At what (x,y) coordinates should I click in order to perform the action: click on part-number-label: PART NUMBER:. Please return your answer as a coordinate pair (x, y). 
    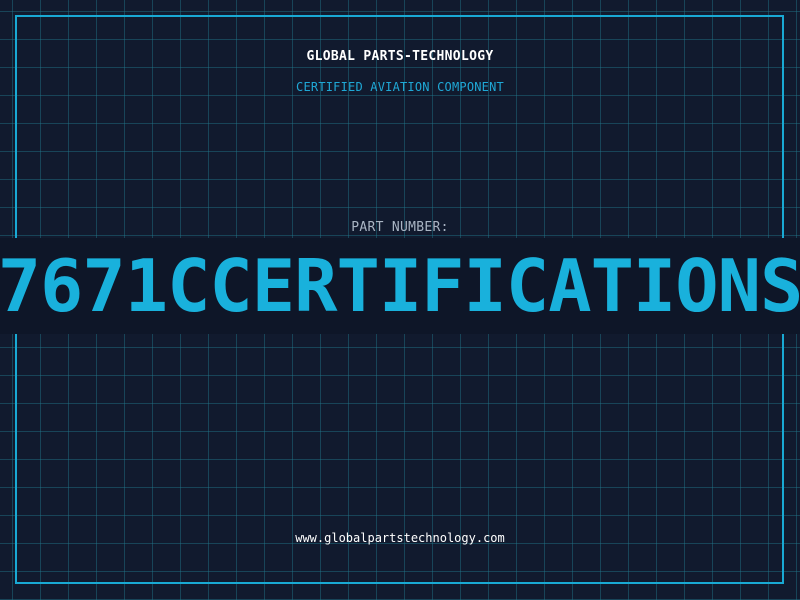
    Looking at the image, I should click on (400, 227).